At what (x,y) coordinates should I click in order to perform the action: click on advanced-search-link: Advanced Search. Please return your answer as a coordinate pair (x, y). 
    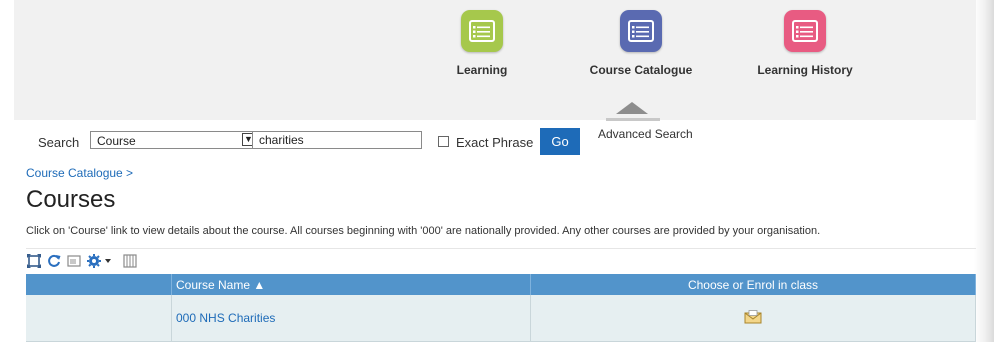
    Looking at the image, I should click on (645, 134).